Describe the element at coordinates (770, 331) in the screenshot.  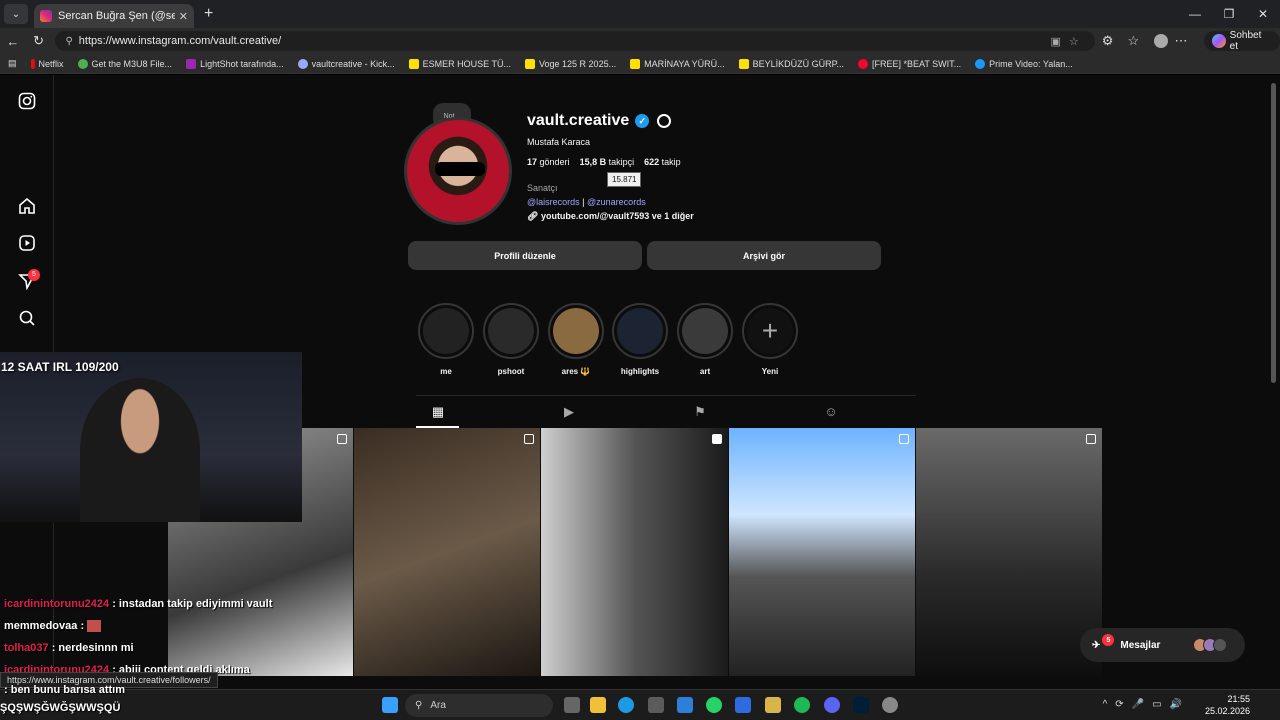
I see `plus-icon: +` at that location.